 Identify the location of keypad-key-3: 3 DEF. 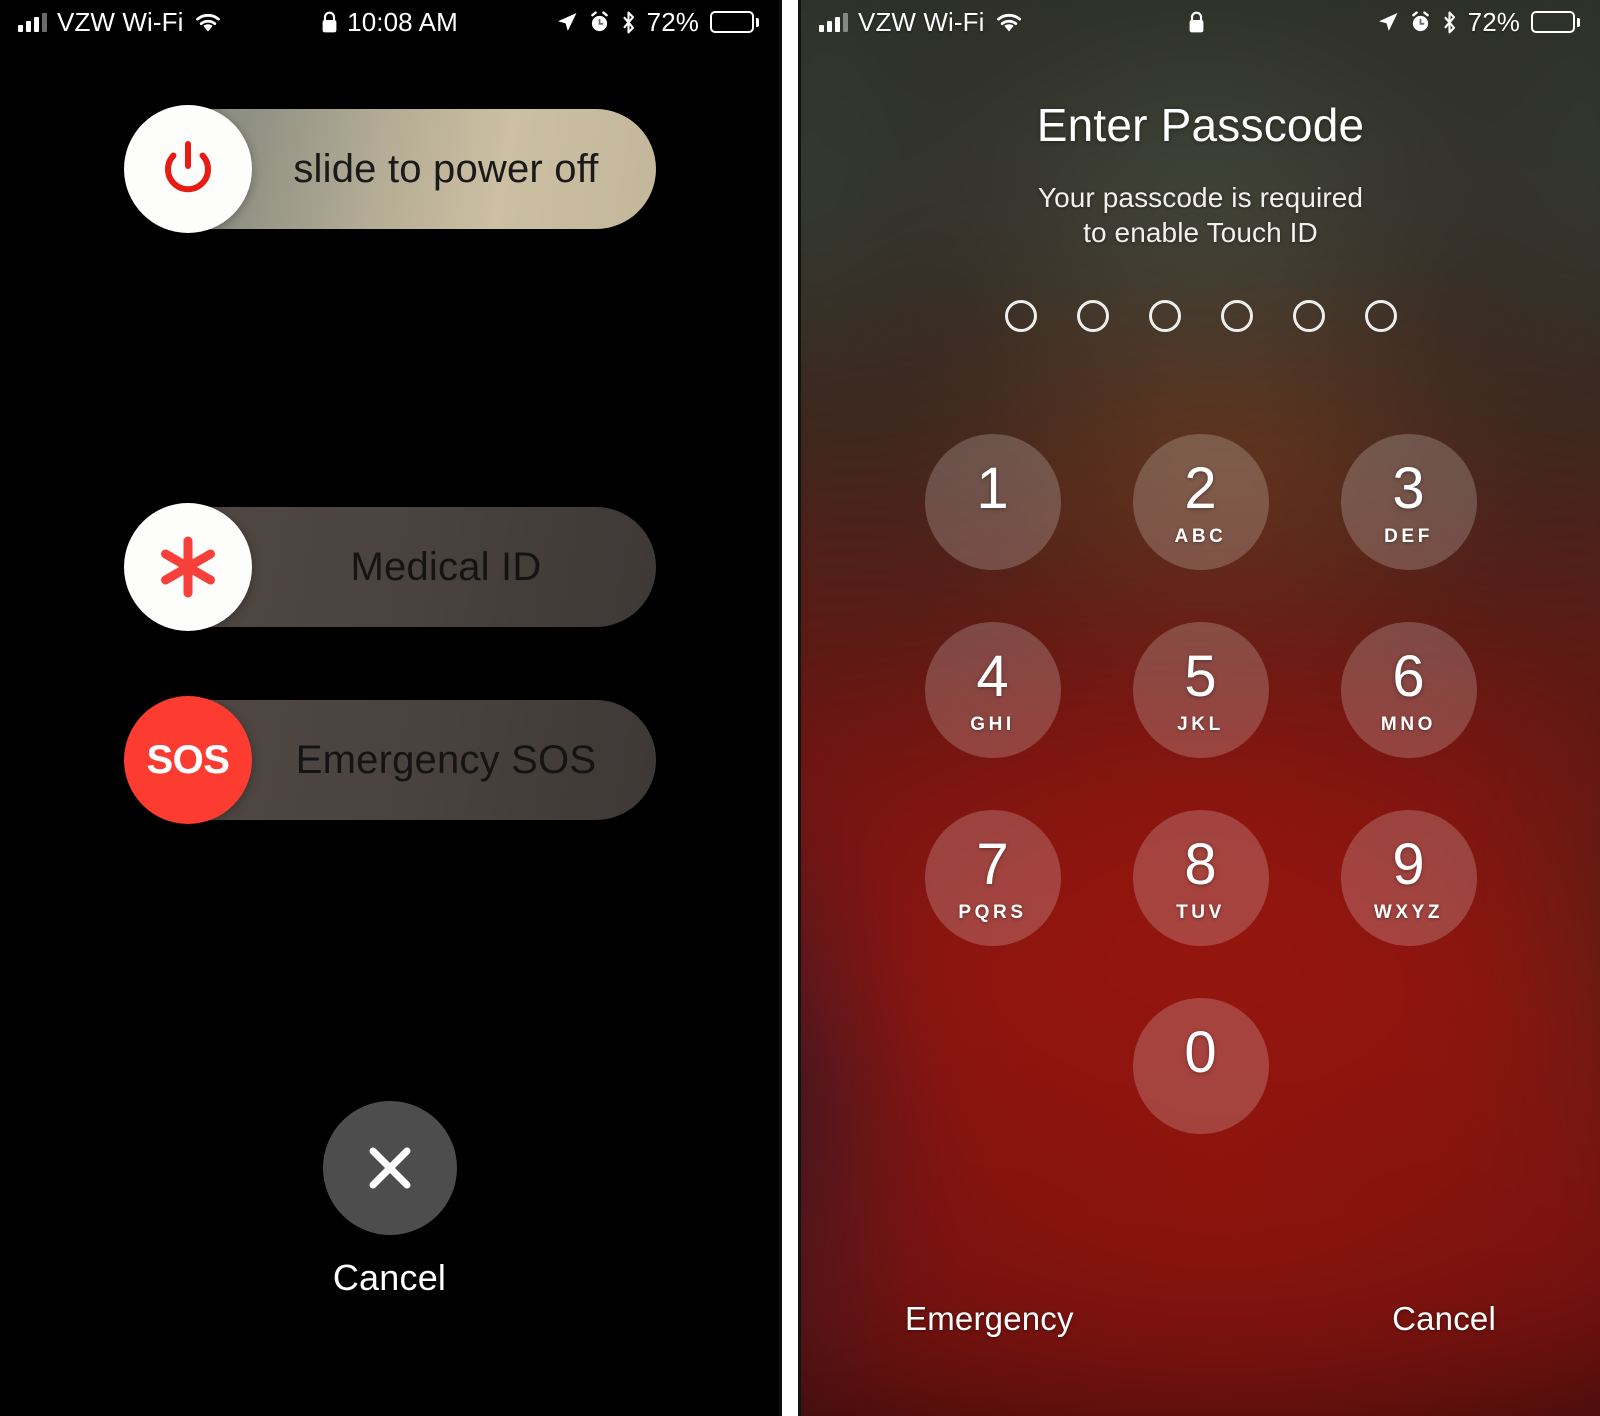
(1408, 502).